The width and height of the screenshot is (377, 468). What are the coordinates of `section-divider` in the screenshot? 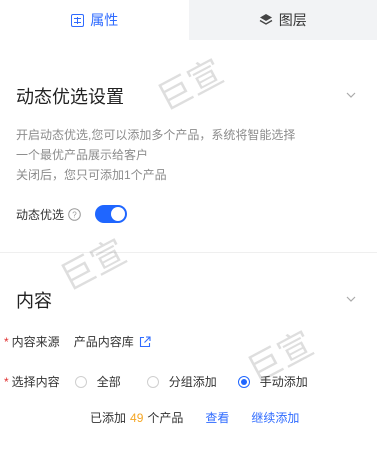 It's located at (188, 252).